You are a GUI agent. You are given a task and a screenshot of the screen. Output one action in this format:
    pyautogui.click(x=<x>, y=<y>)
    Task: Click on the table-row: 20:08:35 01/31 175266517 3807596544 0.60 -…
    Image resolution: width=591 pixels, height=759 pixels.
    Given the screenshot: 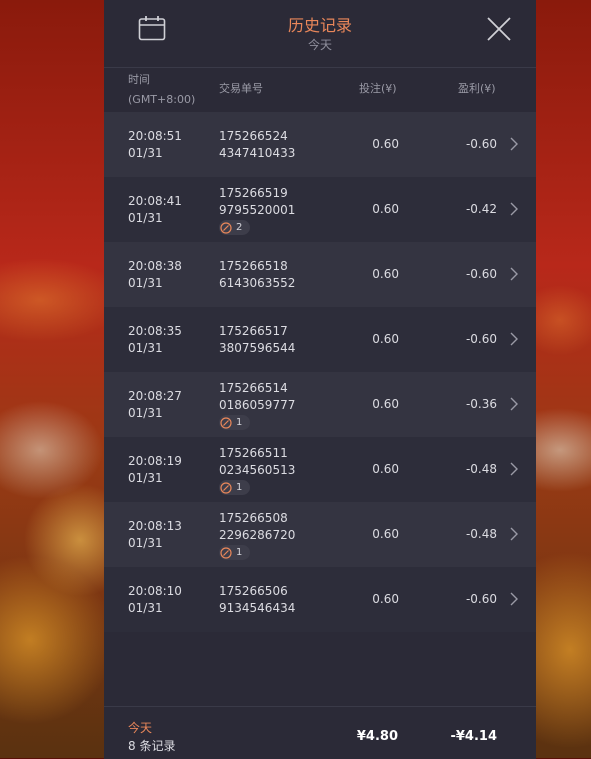 What is the action you would take?
    pyautogui.click(x=320, y=339)
    